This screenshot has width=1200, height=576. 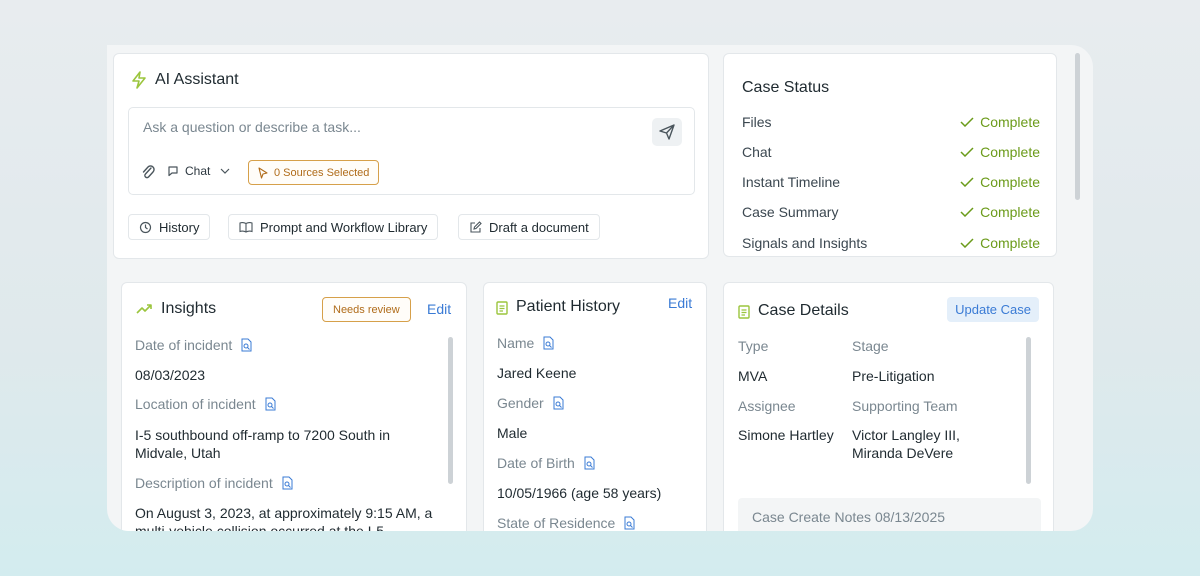 I want to click on sources-selected-button: 0 Sources Selected, so click(x=314, y=172).